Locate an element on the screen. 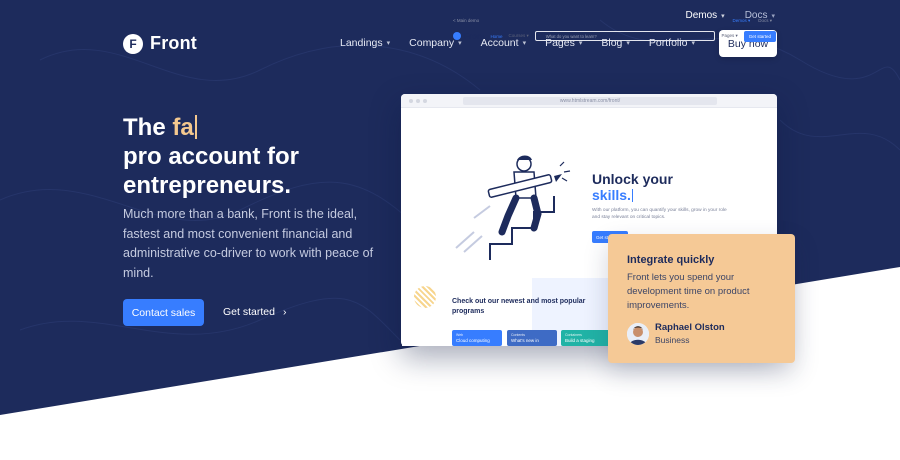 Image resolution: width=900 pixels, height=460 pixels. typing-caret is located at coordinates (195, 127).